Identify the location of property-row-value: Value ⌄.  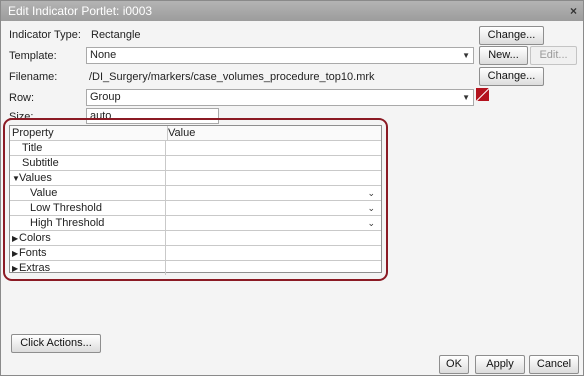
(195, 193).